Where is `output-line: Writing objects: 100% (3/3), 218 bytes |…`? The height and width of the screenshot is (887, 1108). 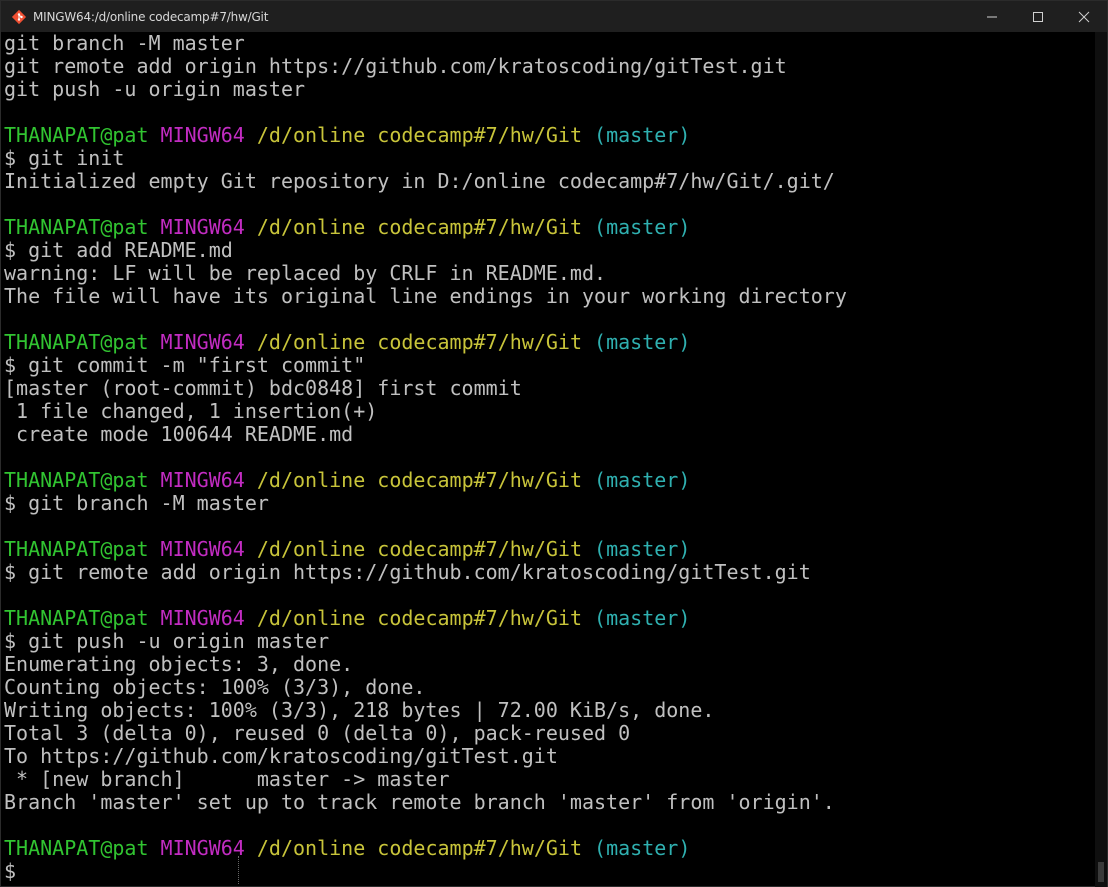
output-line: Writing objects: 100% (3/3), 218 bytes |… is located at coordinates (359, 710).